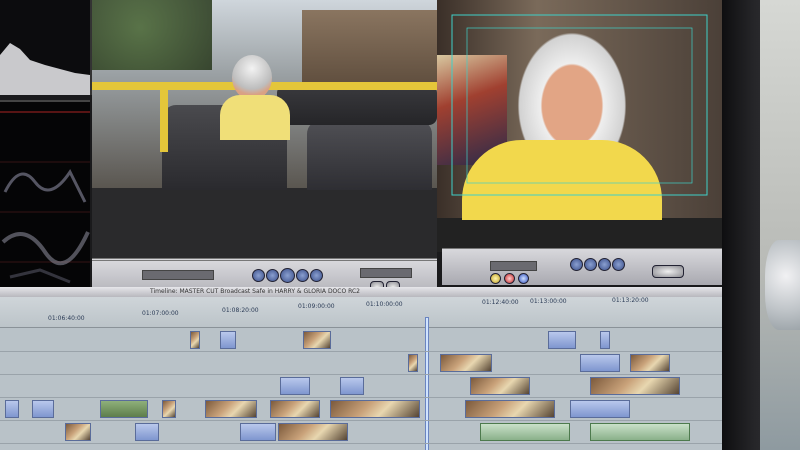 The width and height of the screenshot is (800, 450). What do you see at coordinates (604, 264) in the screenshot?
I see `canvas-step-icon` at bounding box center [604, 264].